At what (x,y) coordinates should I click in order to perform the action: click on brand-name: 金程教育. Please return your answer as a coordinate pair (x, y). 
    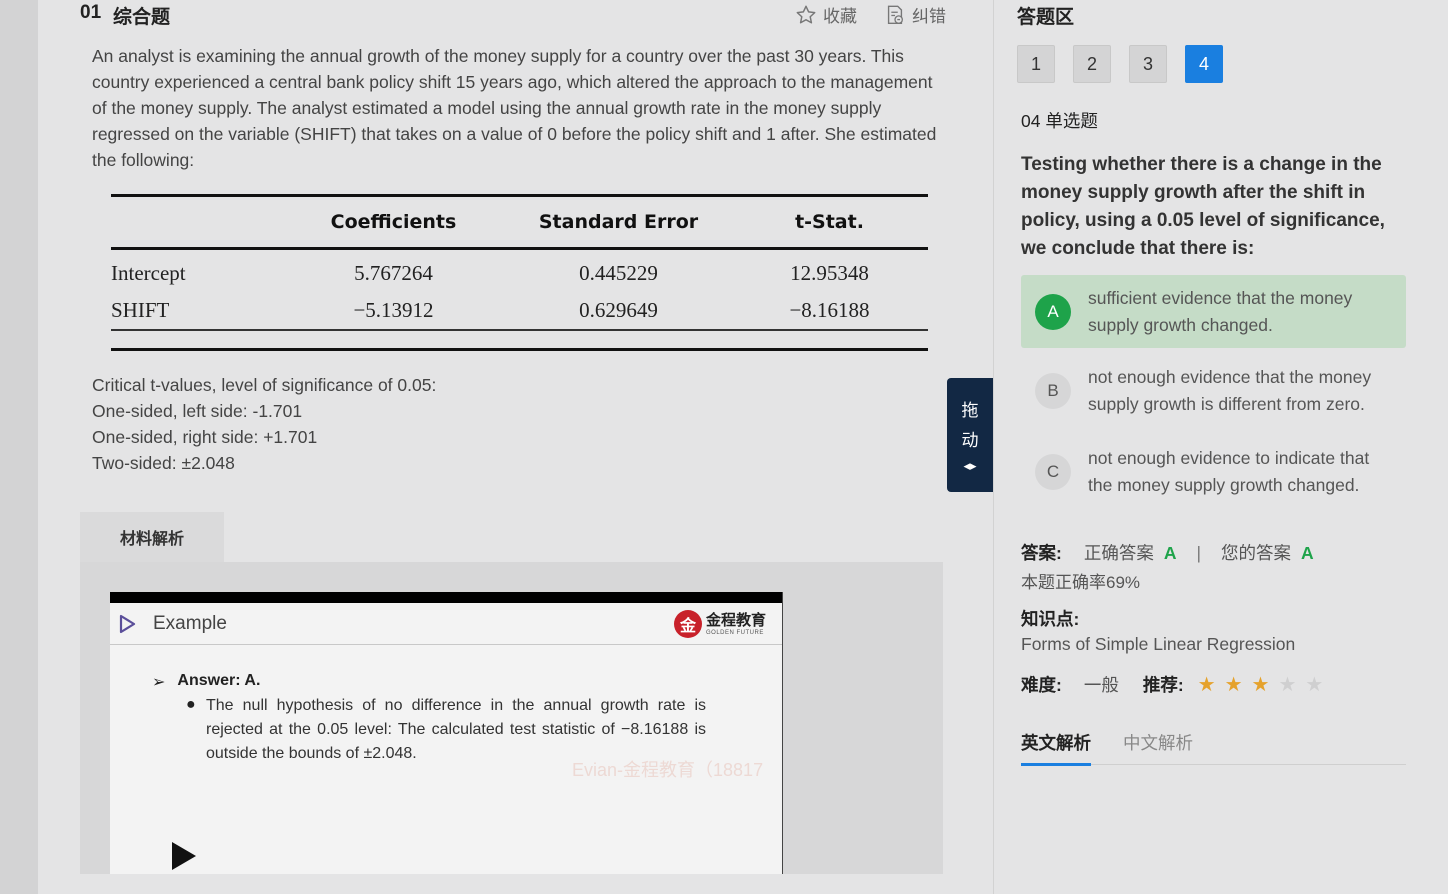
    Looking at the image, I should click on (736, 620).